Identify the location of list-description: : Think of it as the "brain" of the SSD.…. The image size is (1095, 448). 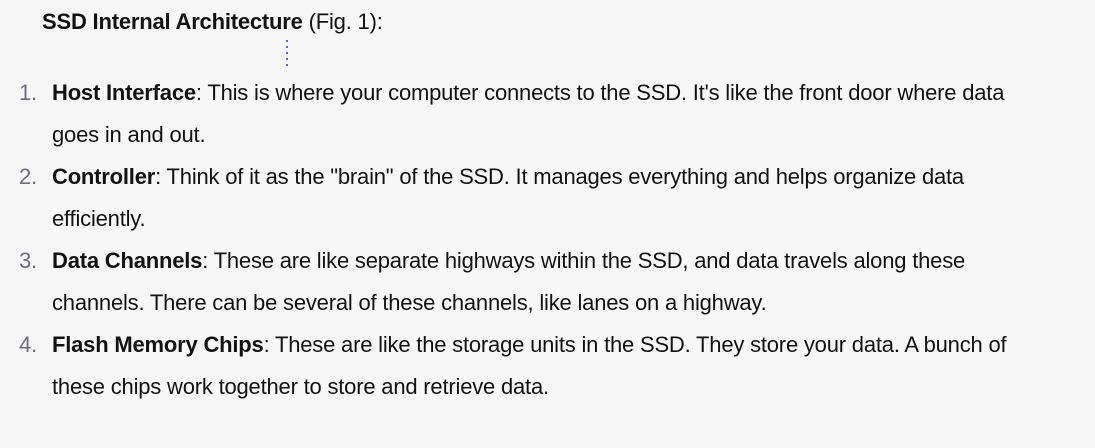
(508, 197).